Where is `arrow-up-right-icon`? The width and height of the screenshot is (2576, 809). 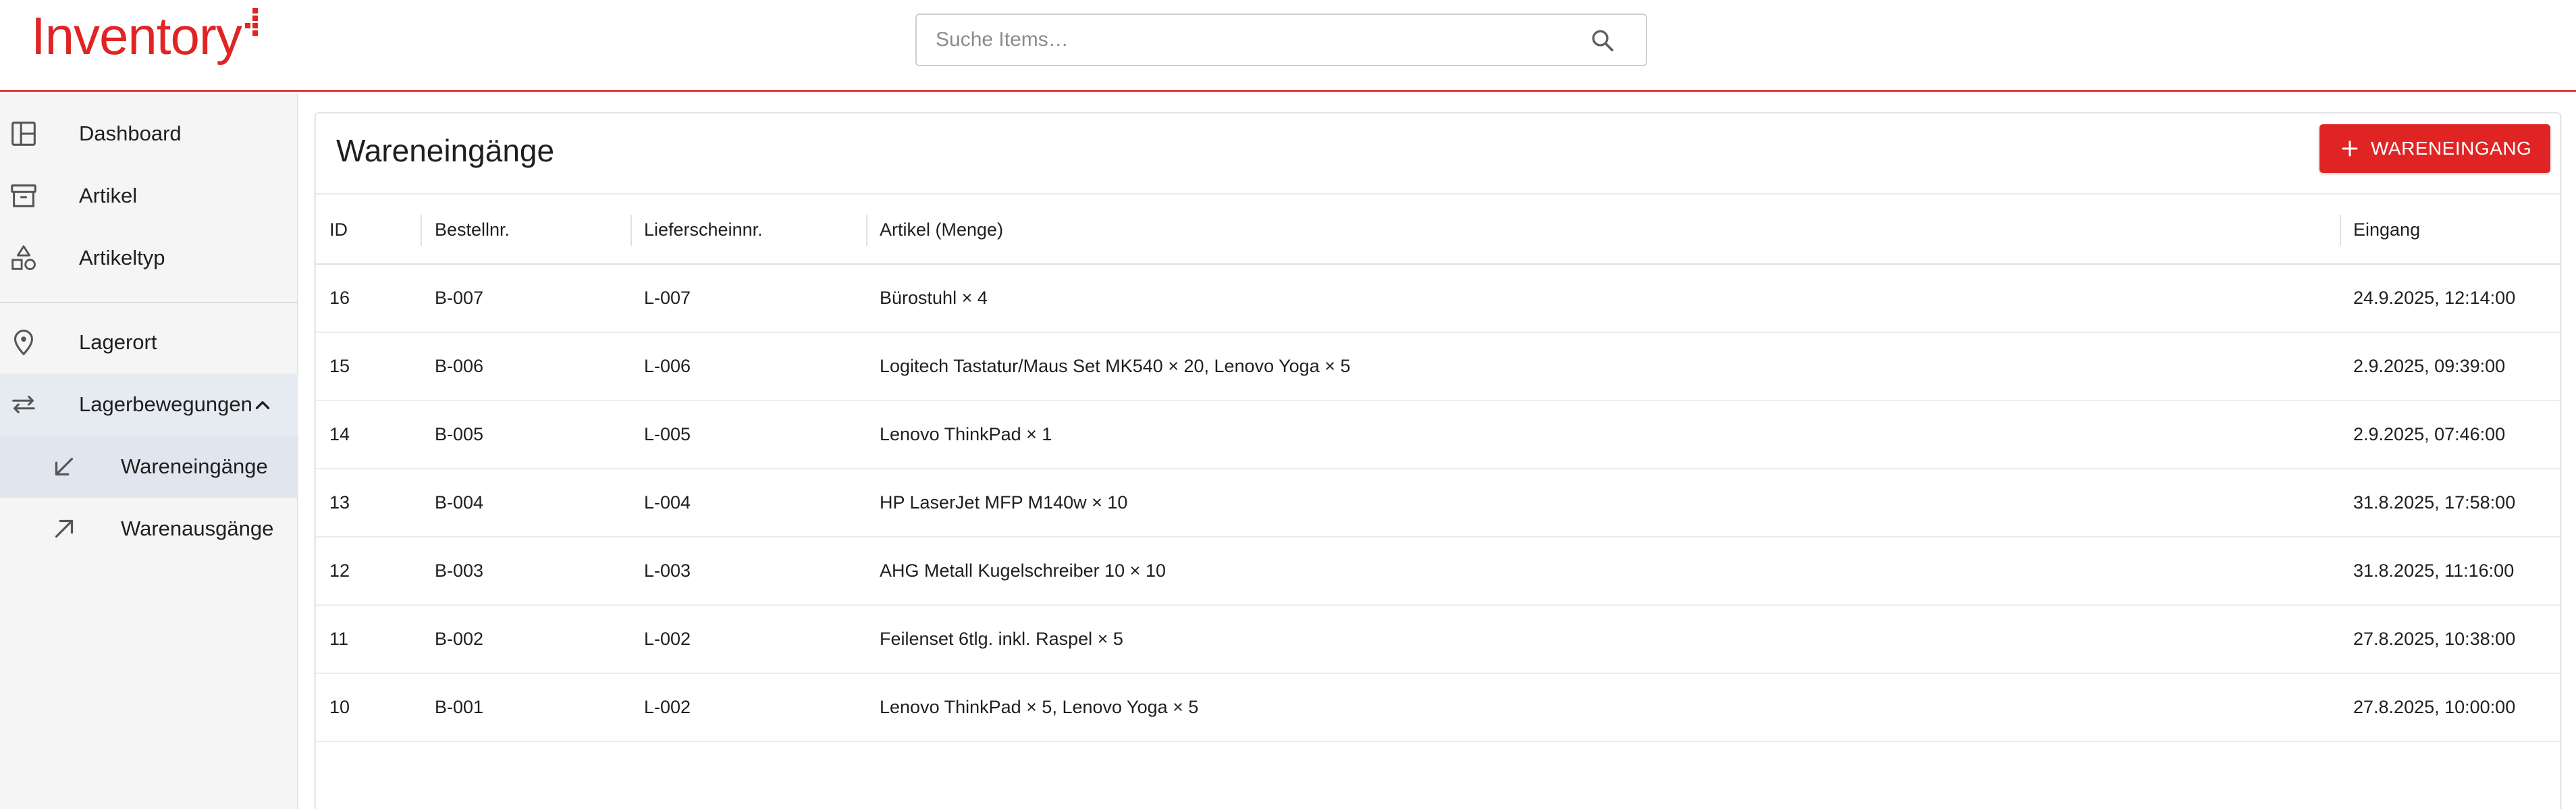 arrow-up-right-icon is located at coordinates (64, 528).